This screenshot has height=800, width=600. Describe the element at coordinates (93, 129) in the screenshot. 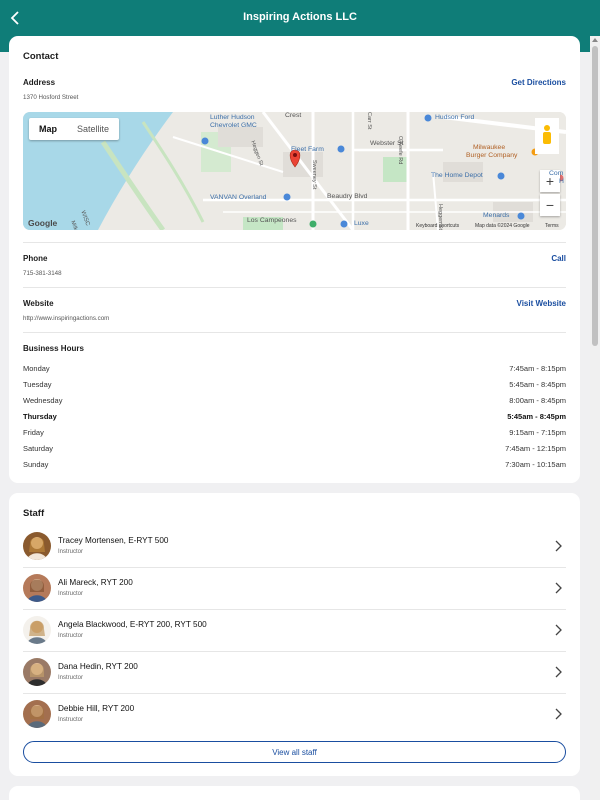

I see `map-type-satellite-button: Satellite` at that location.